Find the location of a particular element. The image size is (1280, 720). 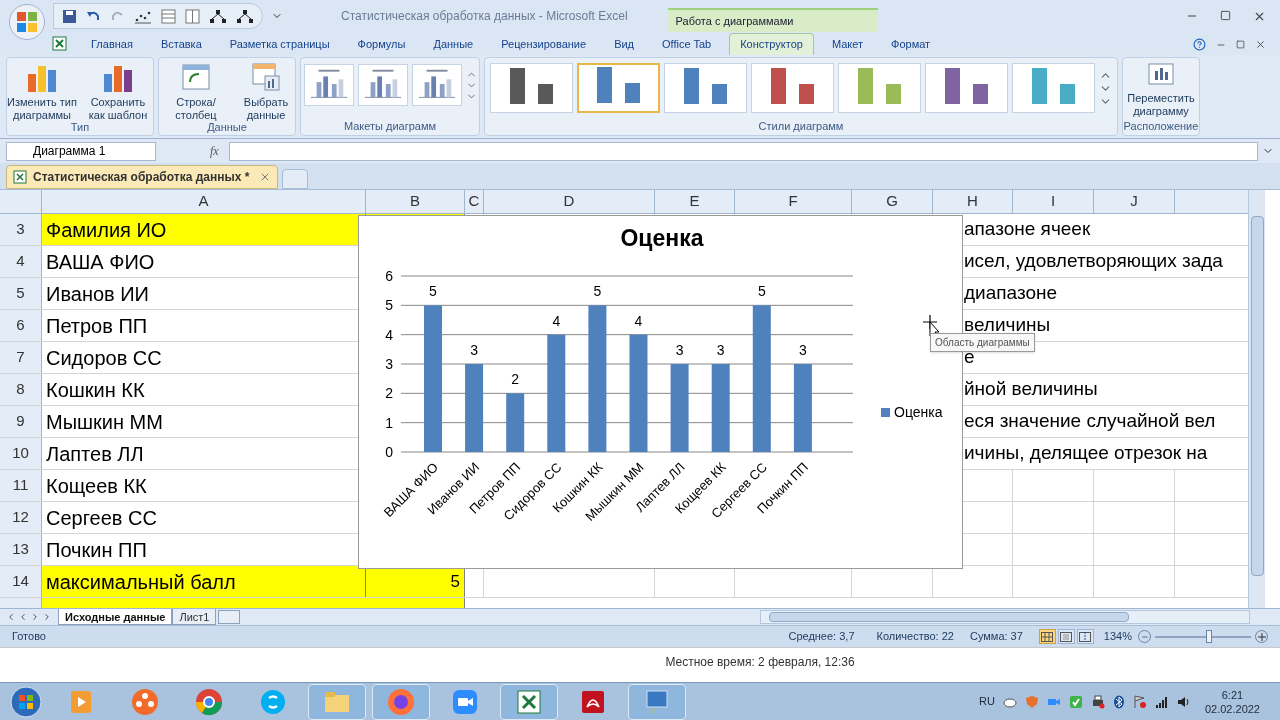

column-header: H is located at coordinates (973, 201).